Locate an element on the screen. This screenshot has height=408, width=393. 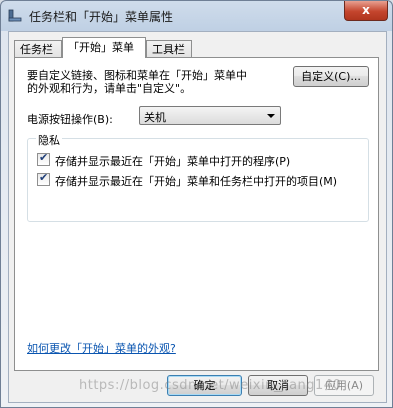
close-button: x is located at coordinates (366, 11).